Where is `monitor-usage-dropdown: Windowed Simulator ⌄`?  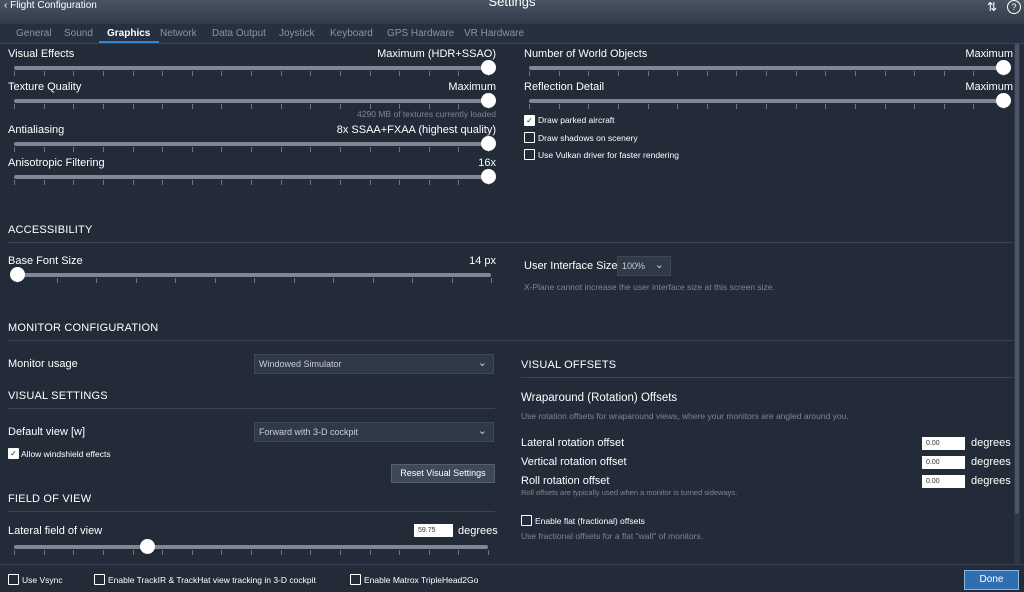 monitor-usage-dropdown: Windowed Simulator ⌄ is located at coordinates (374, 364).